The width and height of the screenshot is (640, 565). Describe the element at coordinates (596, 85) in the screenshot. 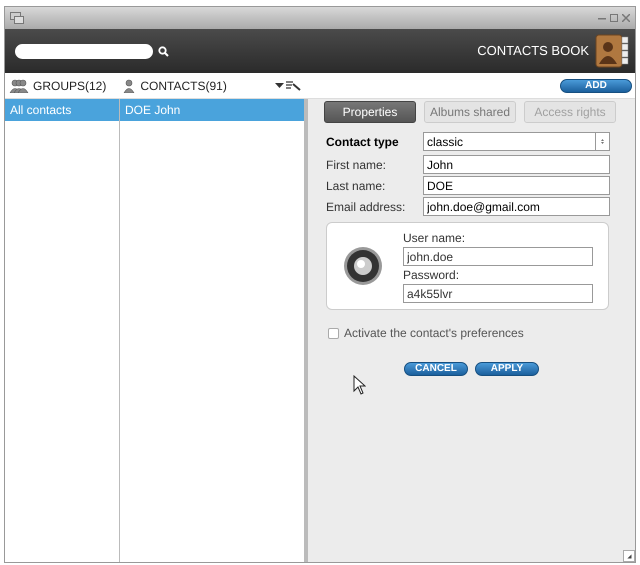

I see `add-button: ADD` at that location.